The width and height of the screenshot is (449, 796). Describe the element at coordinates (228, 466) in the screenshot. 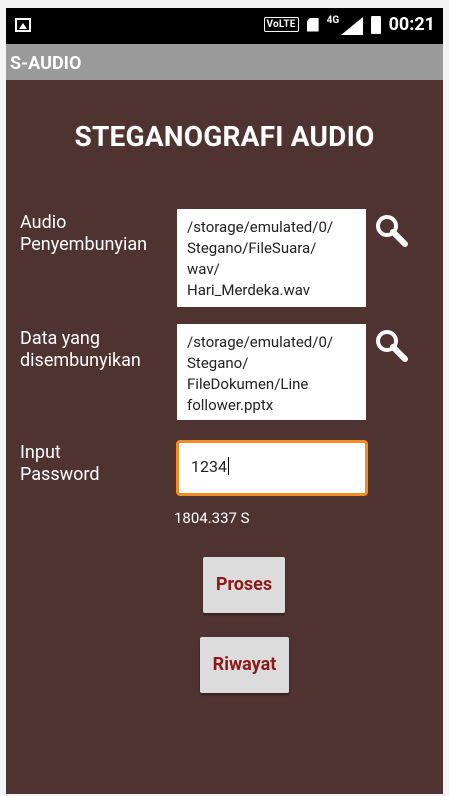

I see `text-cursor` at that location.